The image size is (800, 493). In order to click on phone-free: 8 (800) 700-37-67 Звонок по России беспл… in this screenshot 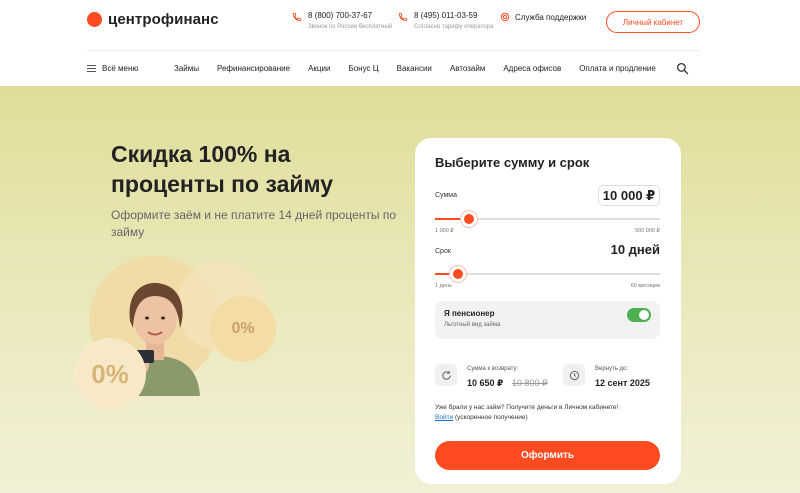, I will do `click(342, 20)`.